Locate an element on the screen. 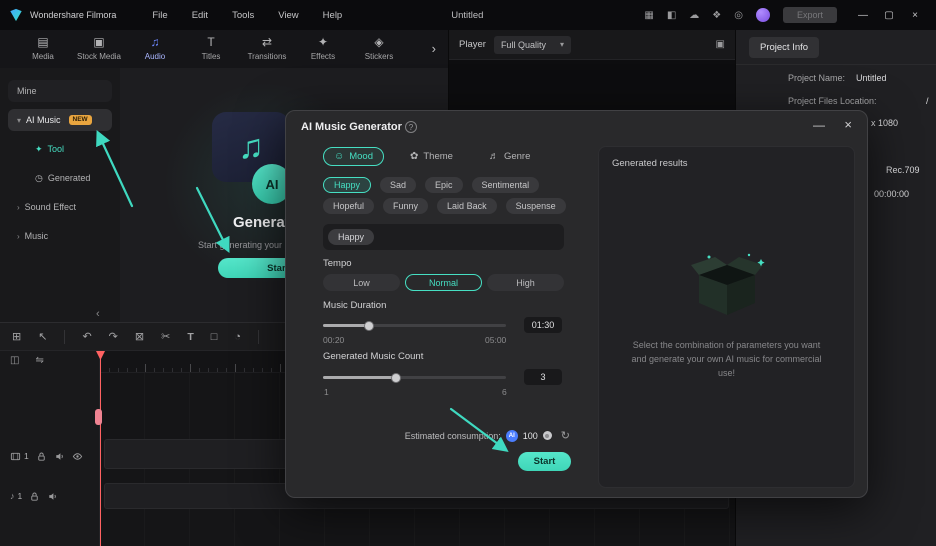  titles-icon: T is located at coordinates (211, 42).